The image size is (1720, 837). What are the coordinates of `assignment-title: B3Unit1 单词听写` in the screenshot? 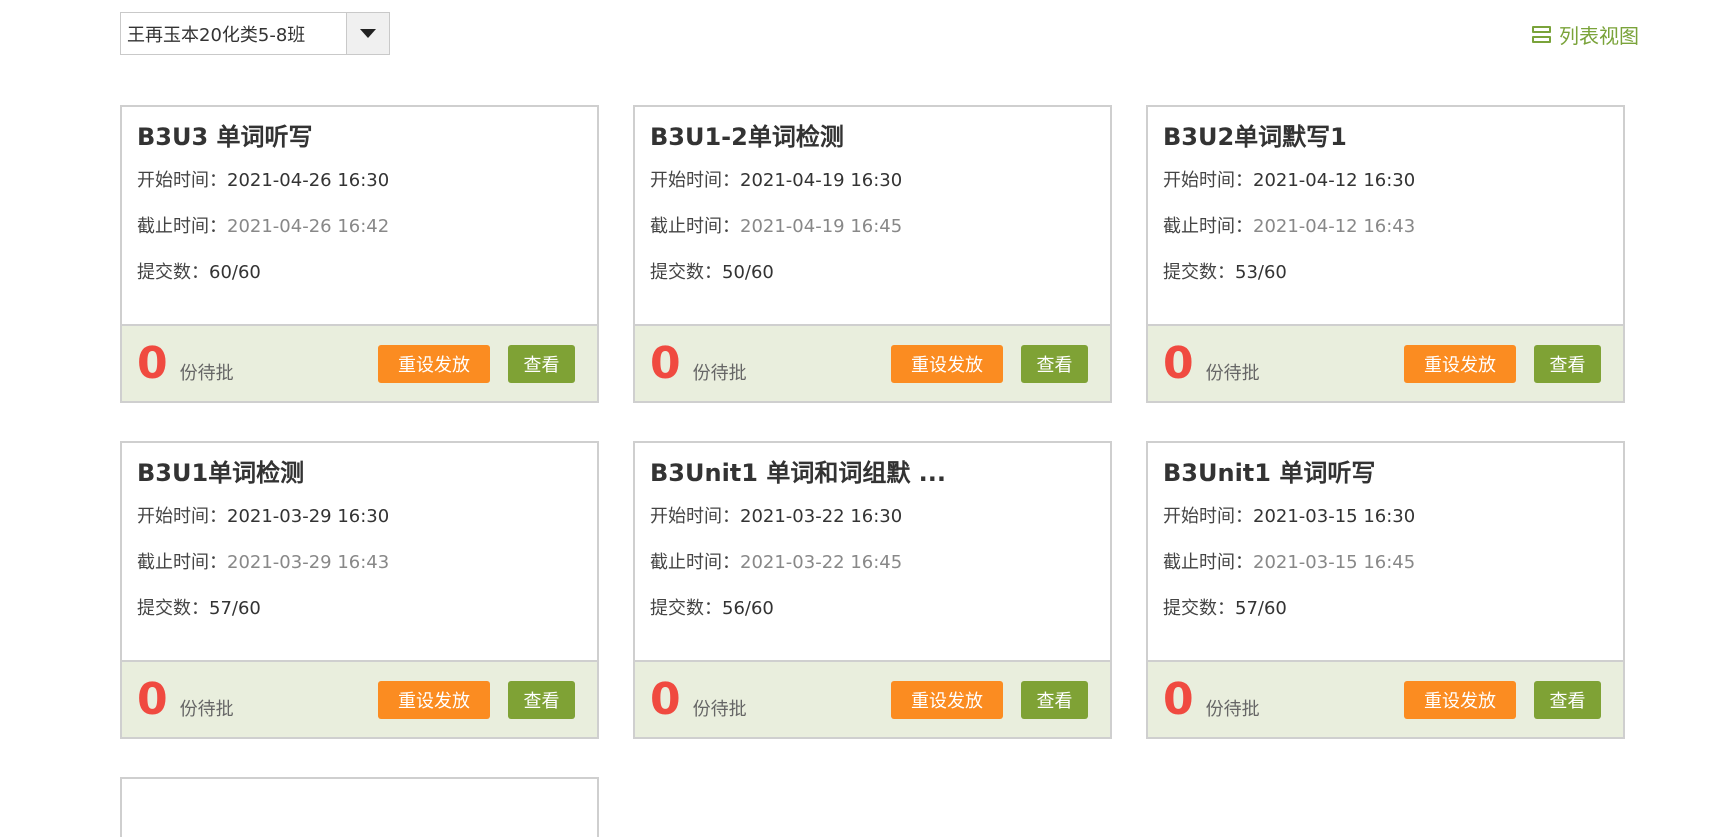 It's located at (1269, 473).